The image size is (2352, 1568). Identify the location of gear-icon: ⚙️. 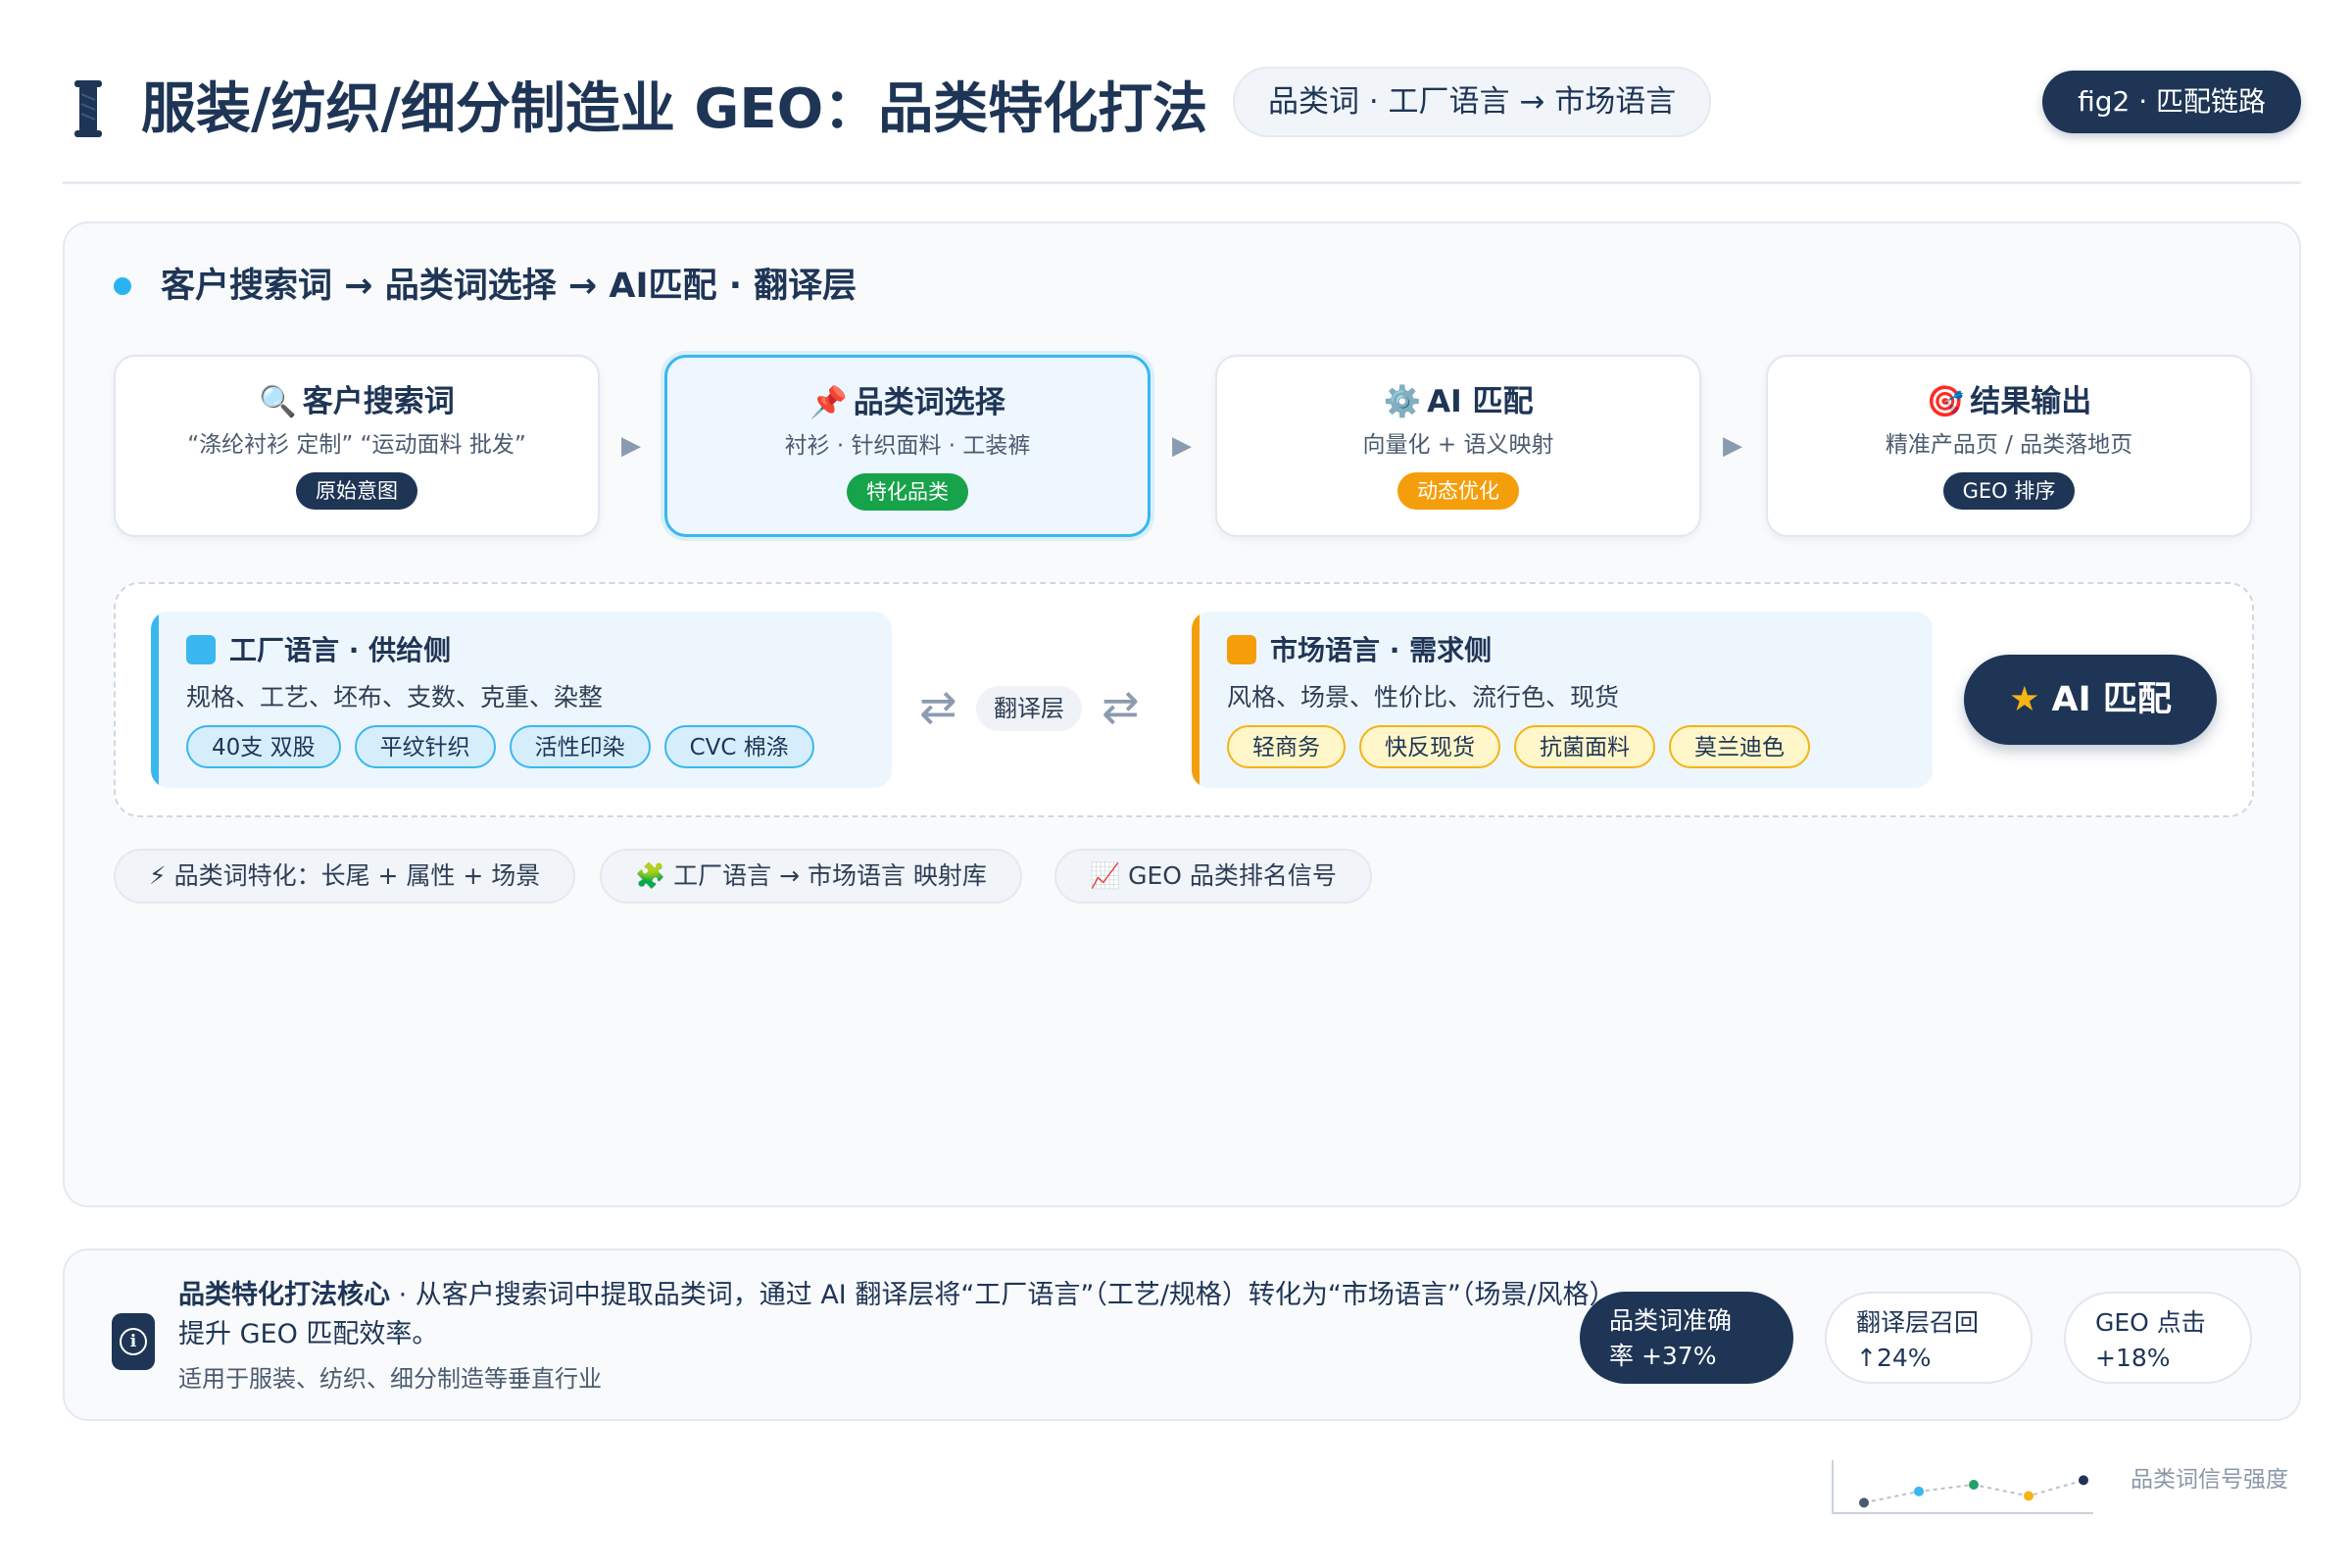
(1402, 401).